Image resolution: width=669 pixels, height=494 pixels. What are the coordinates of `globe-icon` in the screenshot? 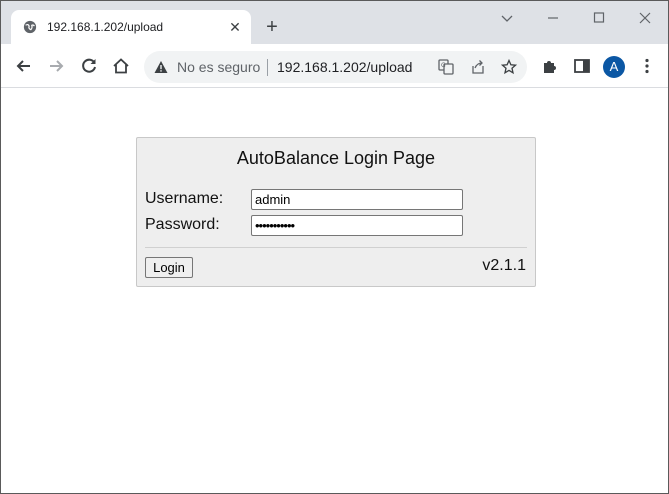 It's located at (30, 27).